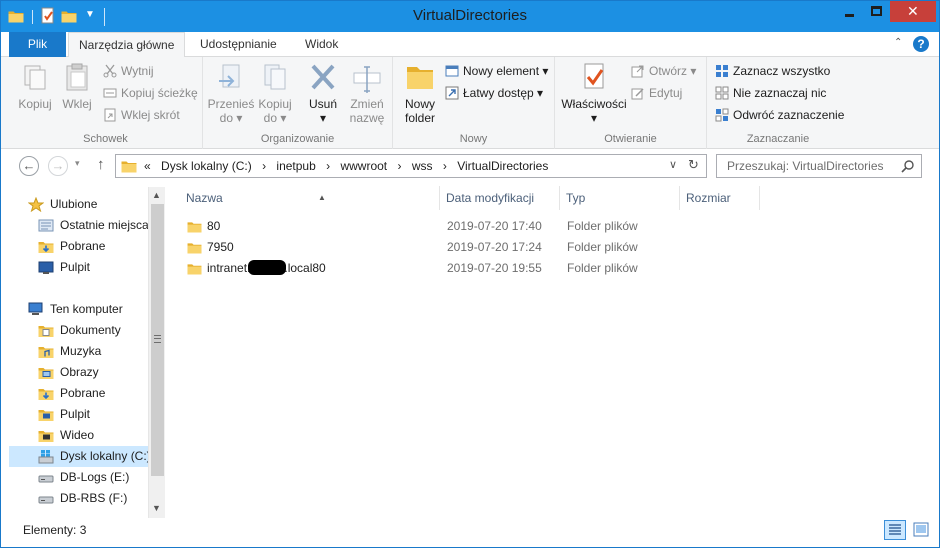 The image size is (940, 548). I want to click on drive-icon, so click(46, 479).